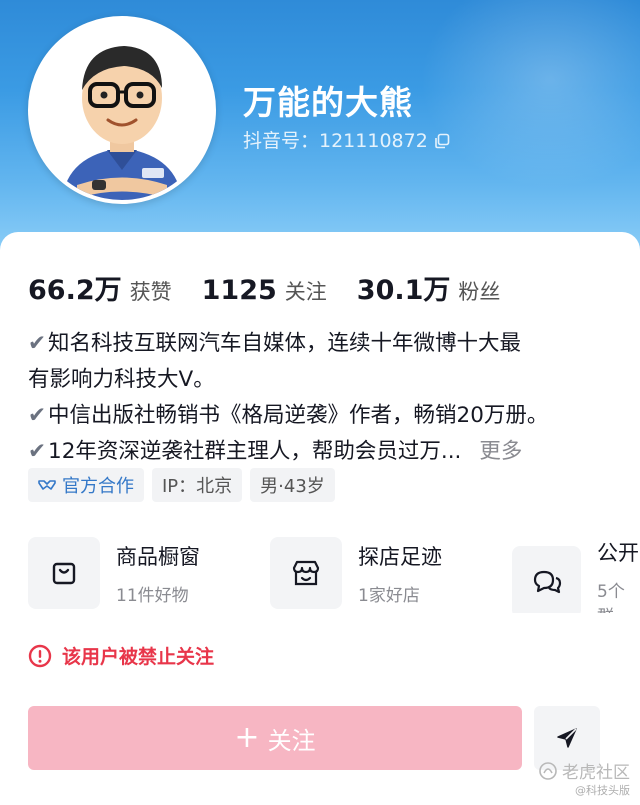 This screenshot has height=805, width=640. I want to click on watermark-main-text: 老虎社区, so click(596, 773).